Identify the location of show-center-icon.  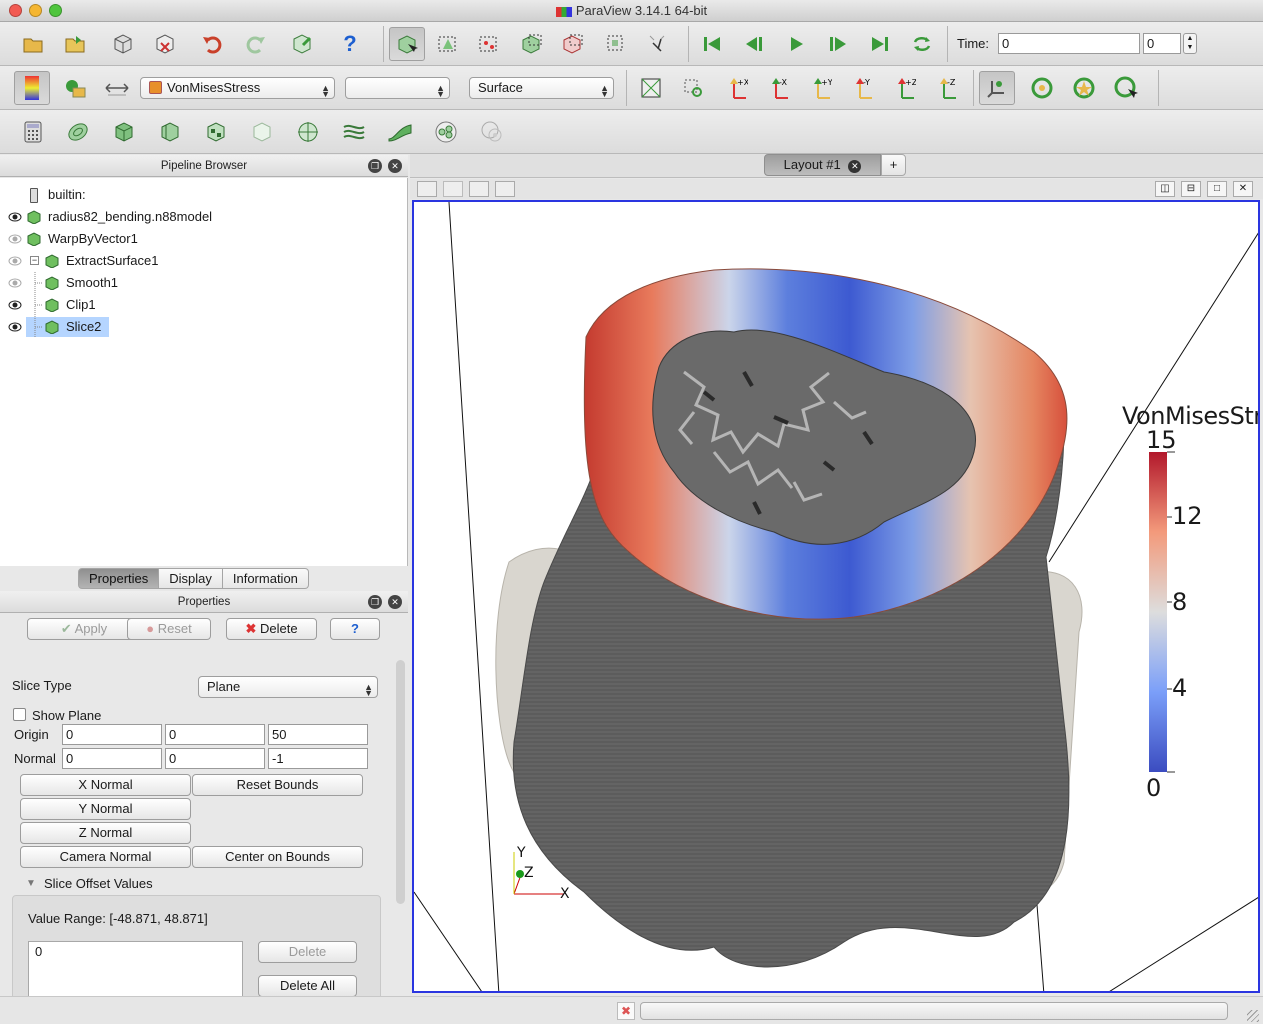
(1042, 88).